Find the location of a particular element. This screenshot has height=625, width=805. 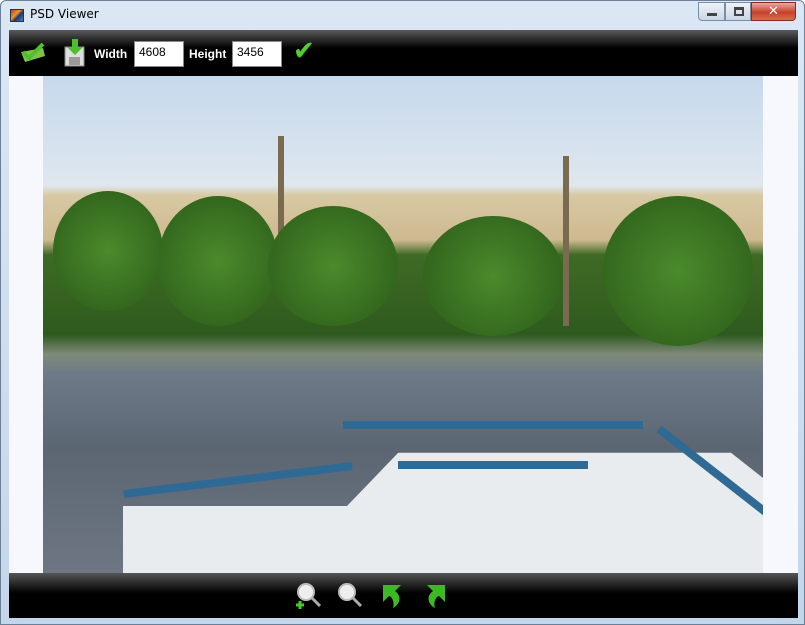

minimize-icon is located at coordinates (712, 14).